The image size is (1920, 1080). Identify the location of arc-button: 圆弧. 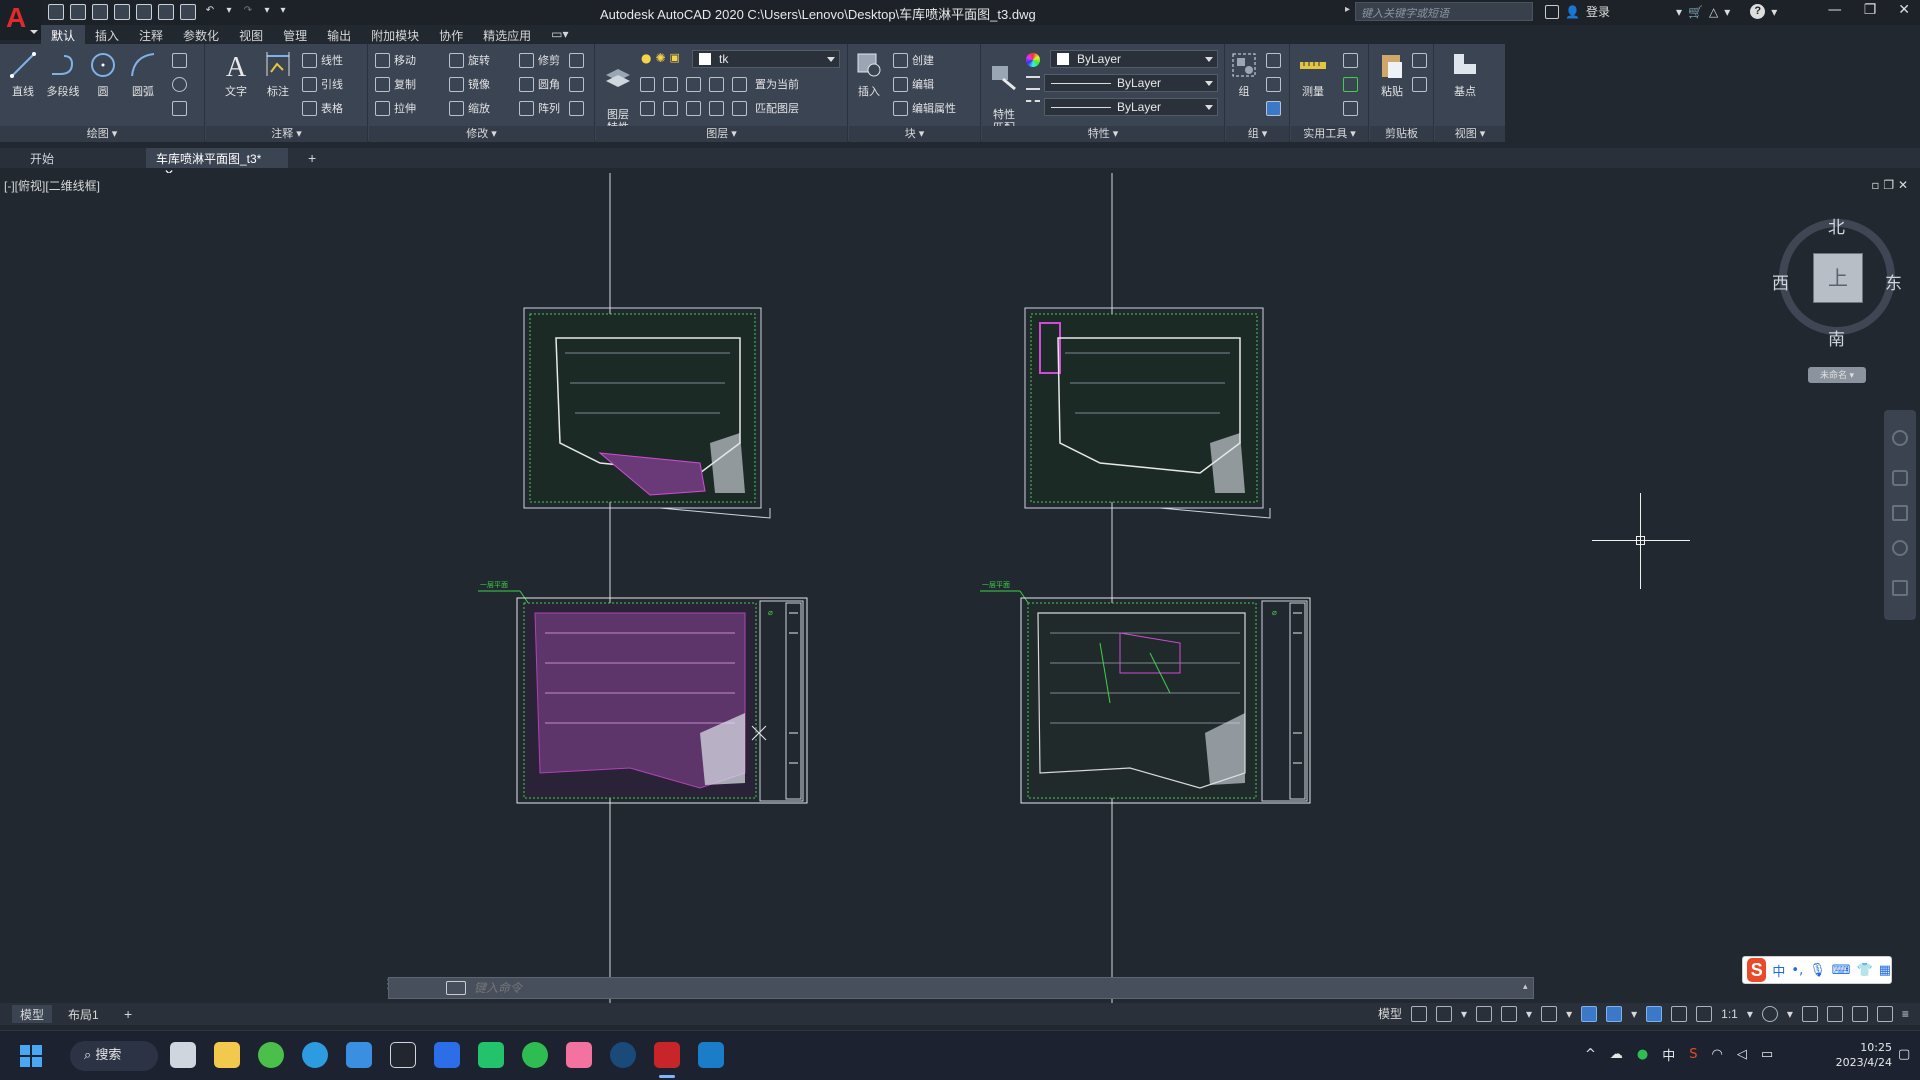
(143, 74).